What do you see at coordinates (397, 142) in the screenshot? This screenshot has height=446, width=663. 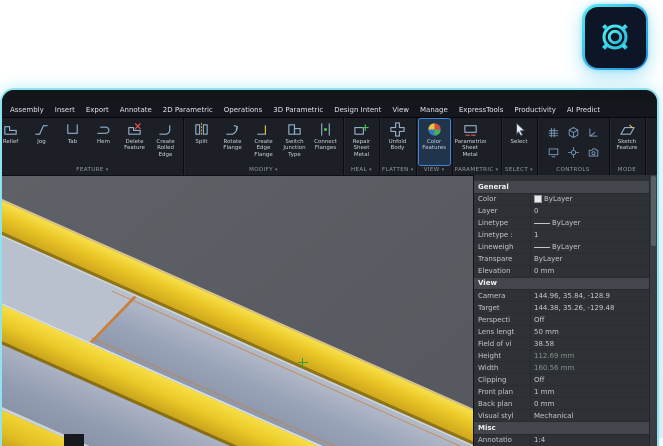 I see `ribbon-button-unfold-body: Unfold Body` at bounding box center [397, 142].